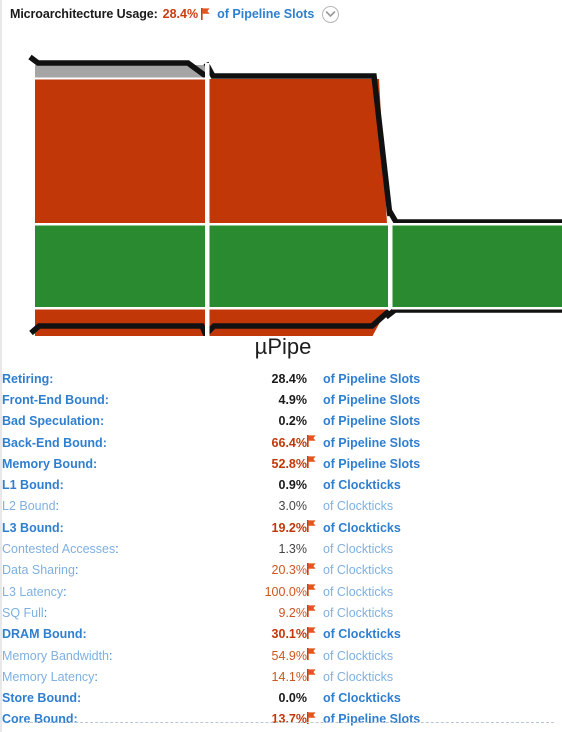  Describe the element at coordinates (120, 78) in the screenshot. I see `chart-band-sep-top-col1` at that location.